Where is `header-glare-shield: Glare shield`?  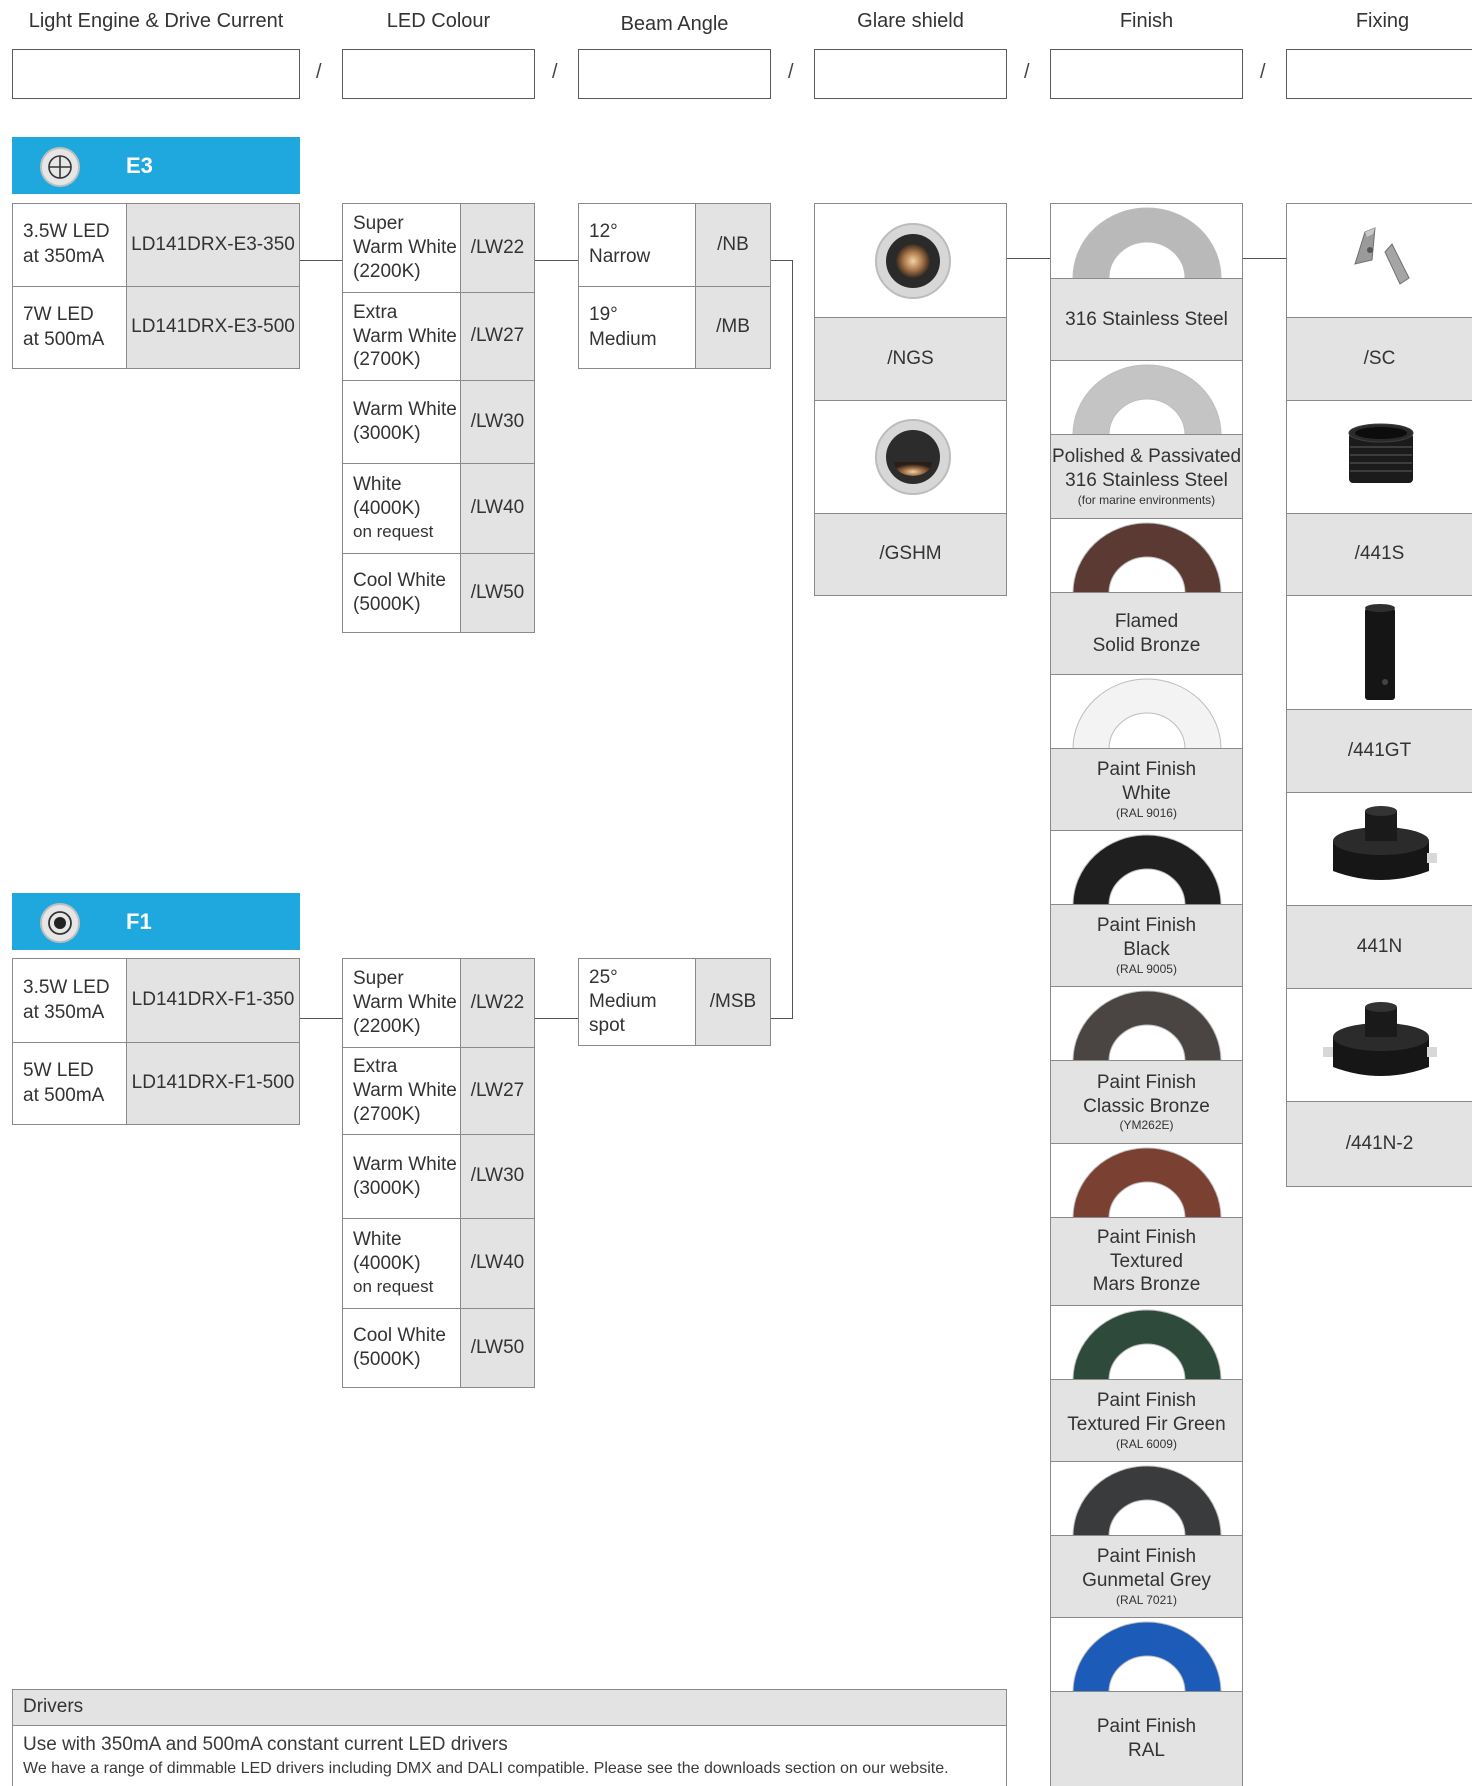 header-glare-shield: Glare shield is located at coordinates (910, 21).